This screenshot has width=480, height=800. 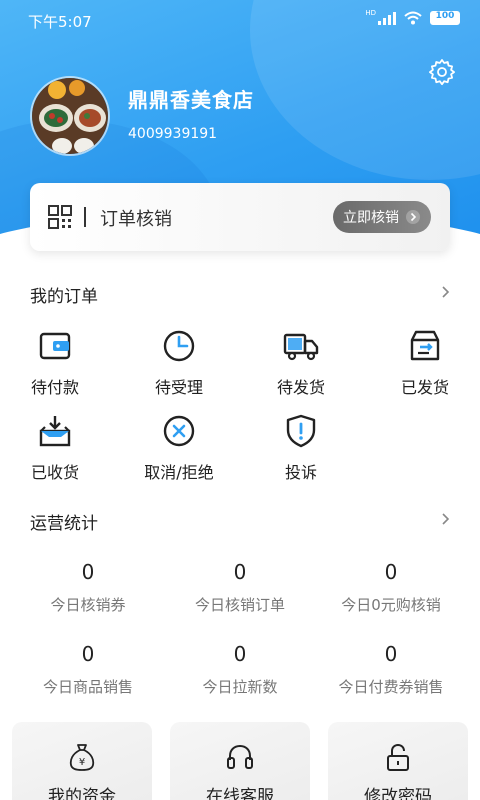 I want to click on order-item-label: 待受理, so click(x=178, y=387).